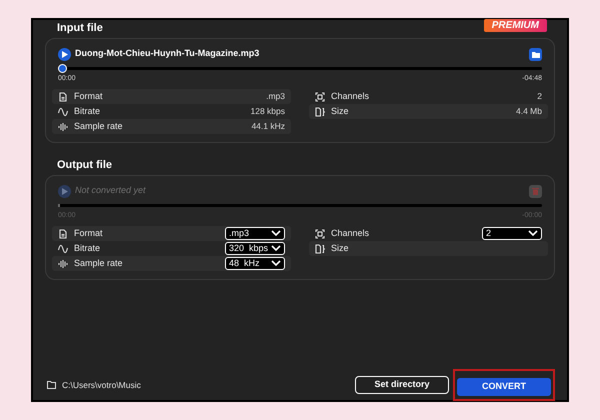  What do you see at coordinates (402, 385) in the screenshot?
I see `set-directory-button: Set directory` at bounding box center [402, 385].